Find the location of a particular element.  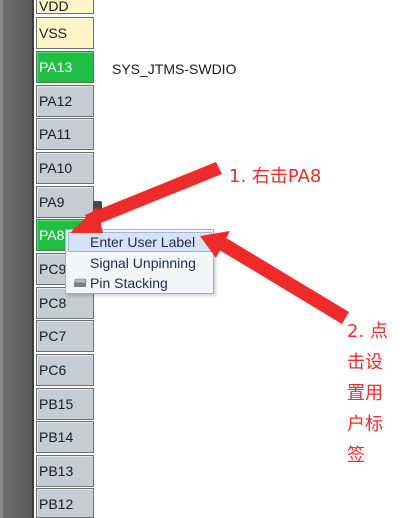

pin-label: PC7 is located at coordinates (53, 336).